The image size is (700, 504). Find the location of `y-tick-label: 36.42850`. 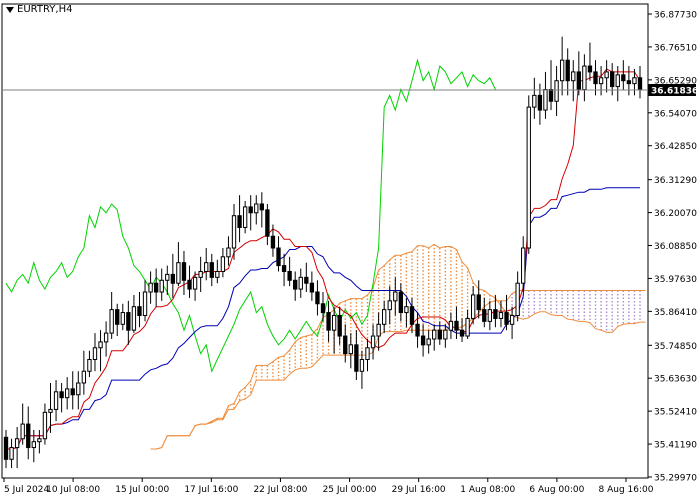

y-tick-label: 36.42850 is located at coordinates (675, 147).